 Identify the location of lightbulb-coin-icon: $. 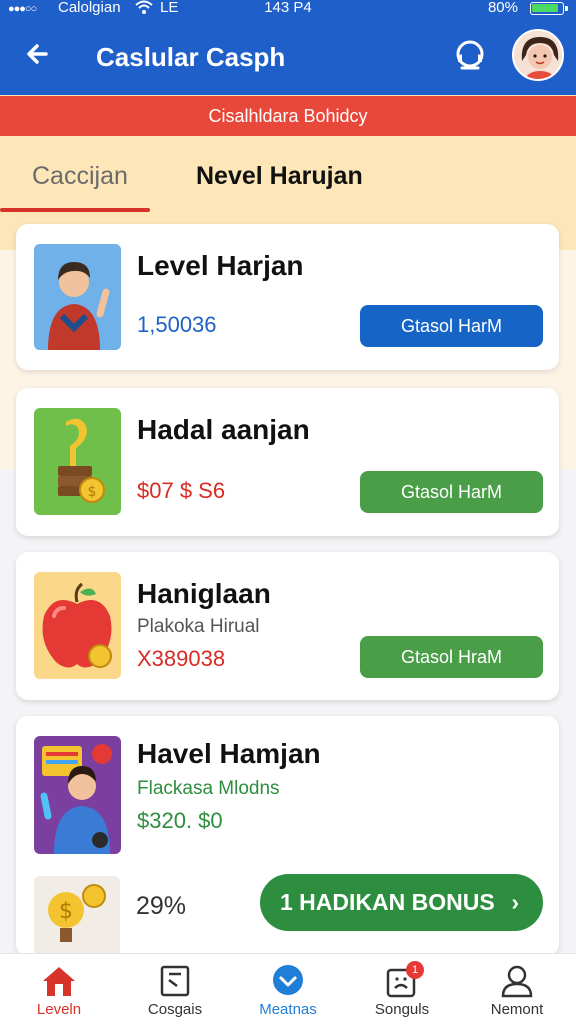
(77, 916).